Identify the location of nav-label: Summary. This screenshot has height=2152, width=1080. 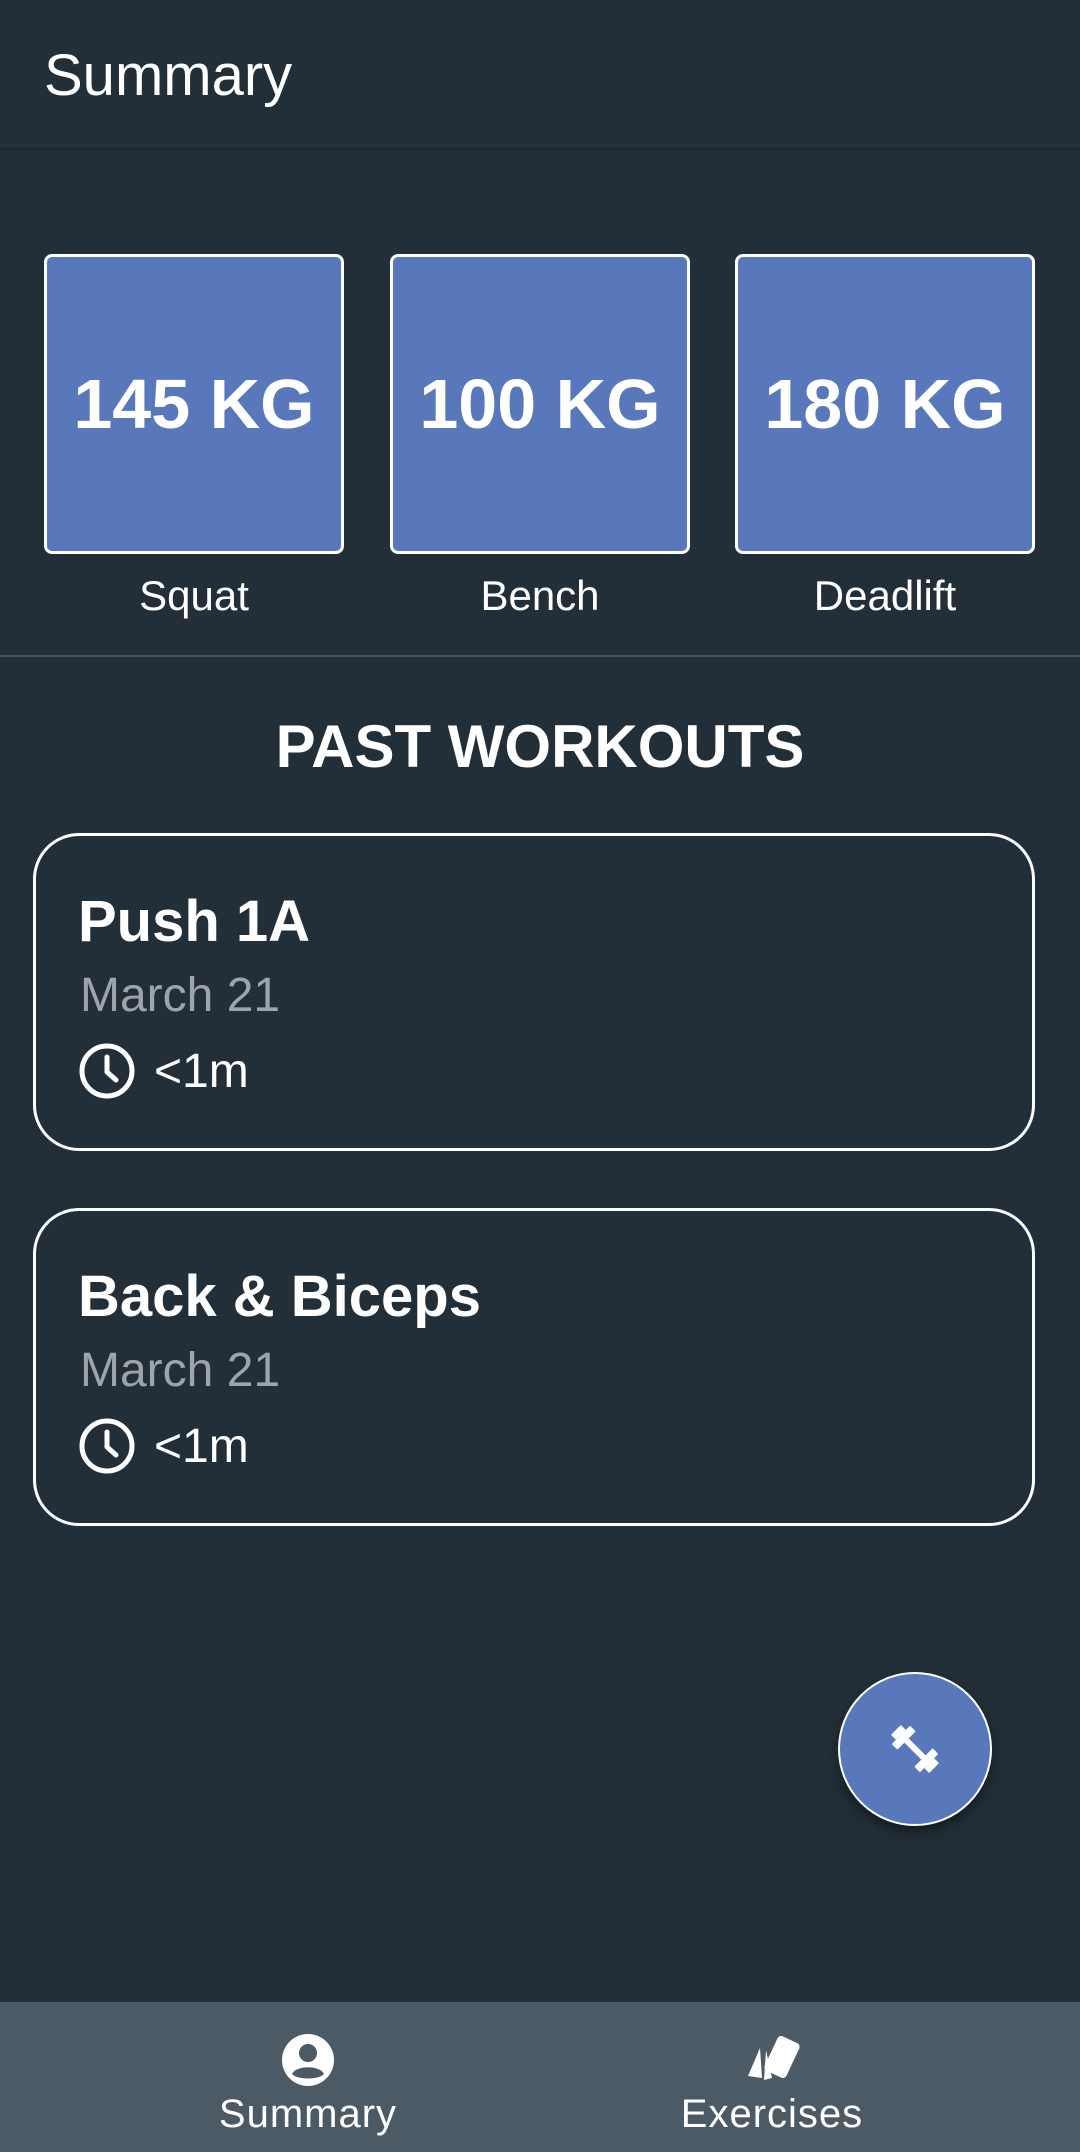
(308, 2114).